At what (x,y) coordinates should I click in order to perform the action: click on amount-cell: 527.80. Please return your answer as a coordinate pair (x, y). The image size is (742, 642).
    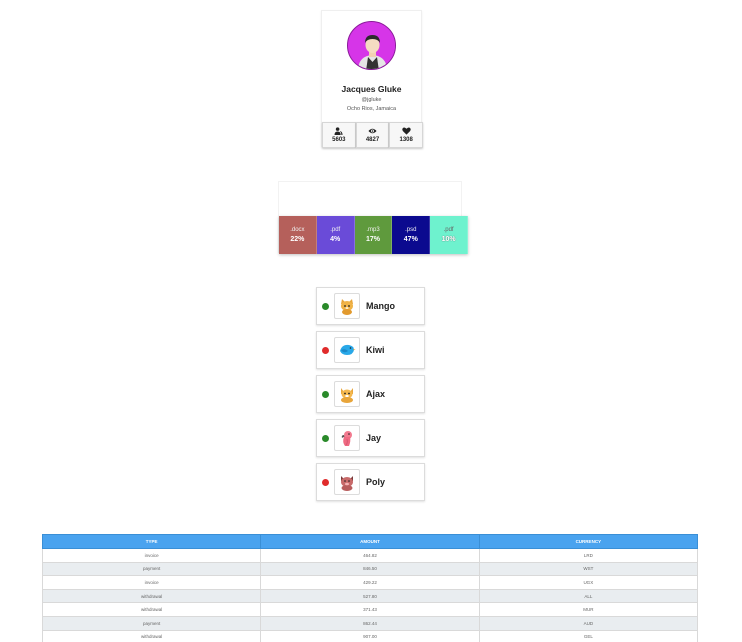
    Looking at the image, I should click on (370, 596).